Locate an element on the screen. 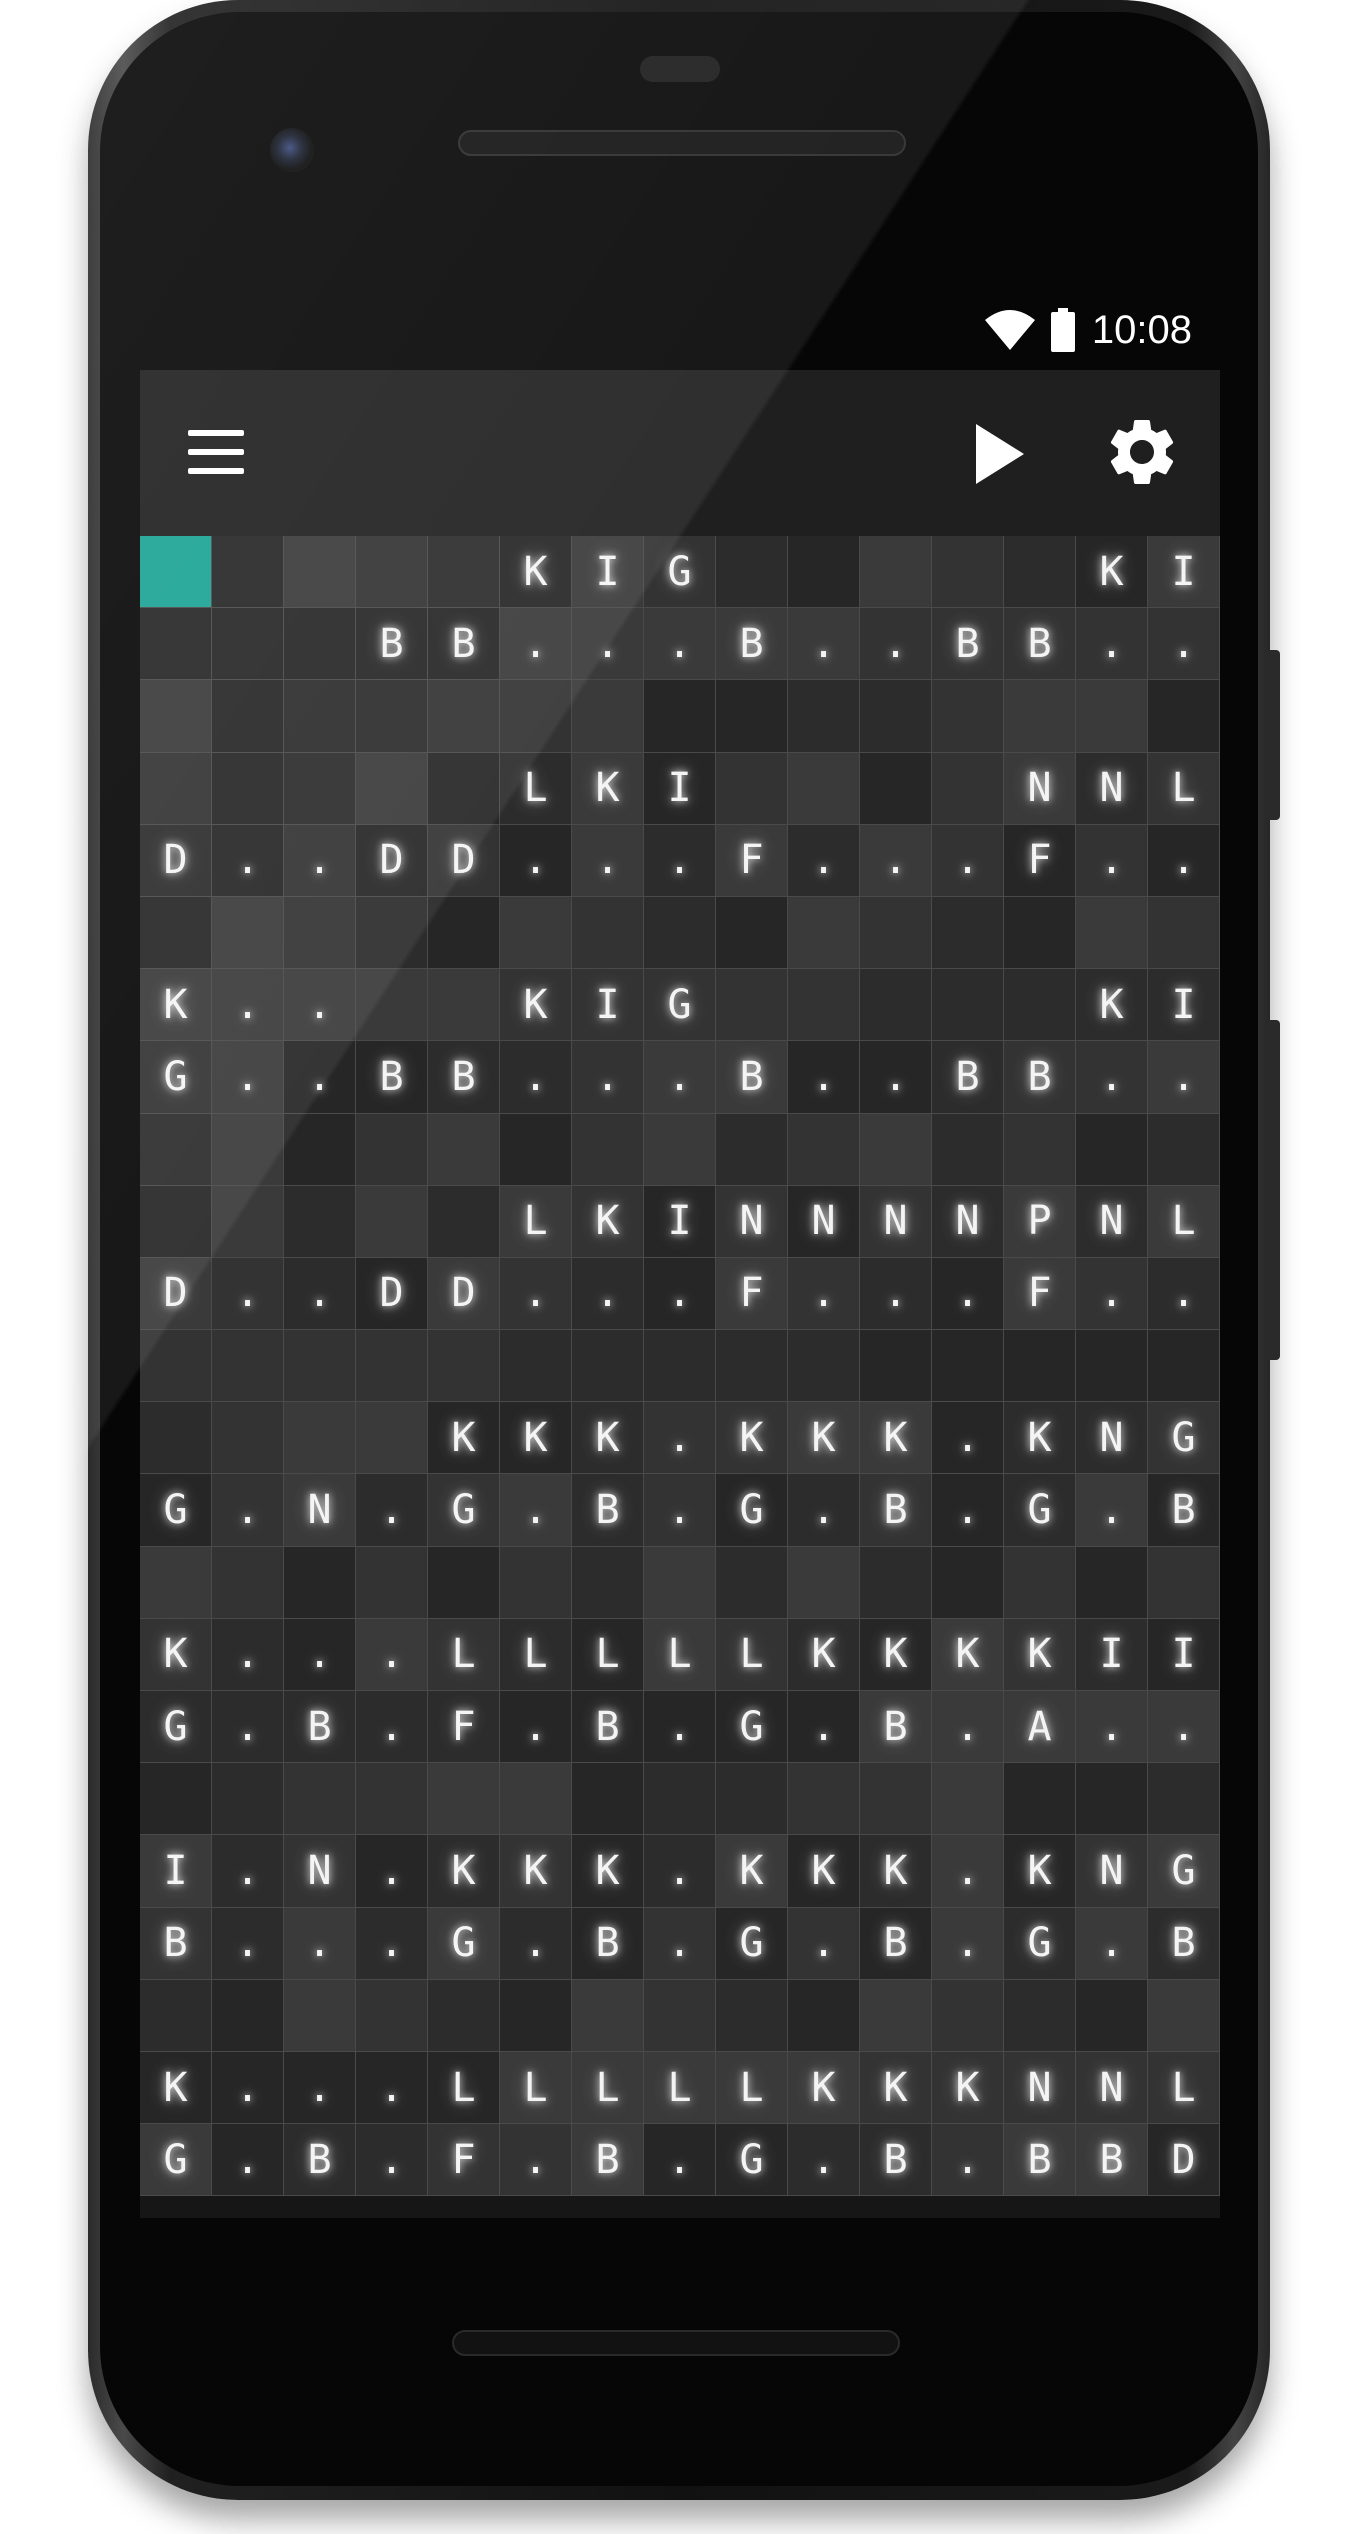 This screenshot has width=1370, height=2534. settings-button is located at coordinates (1142, 452).